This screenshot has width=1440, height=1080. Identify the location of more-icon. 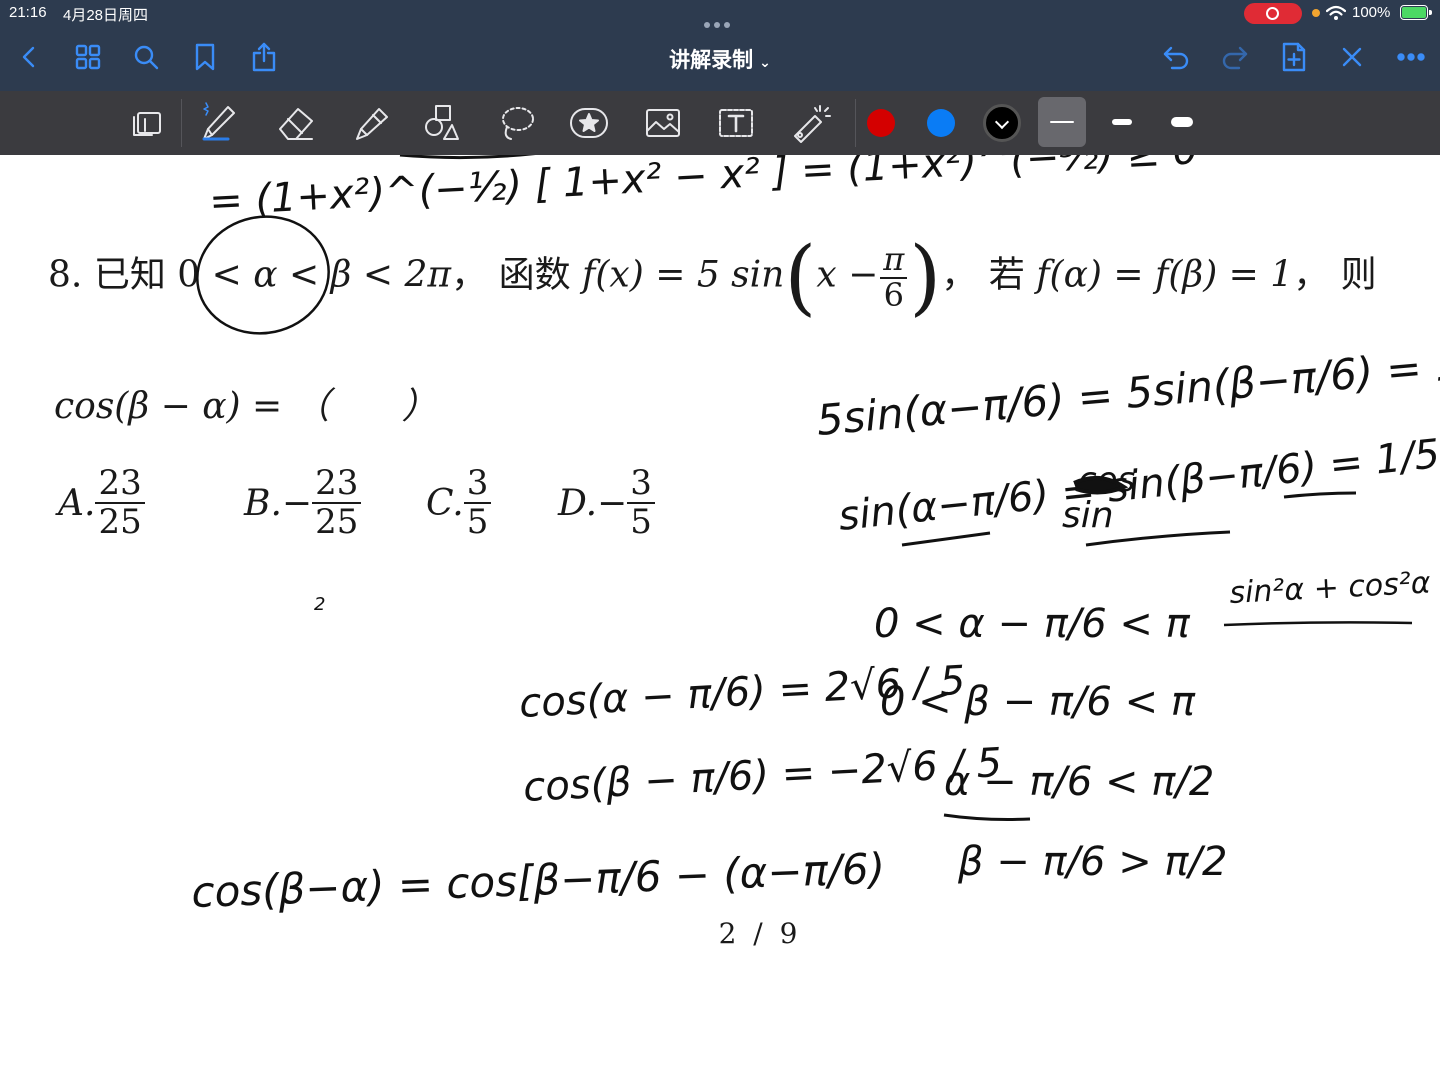
(1411, 57).